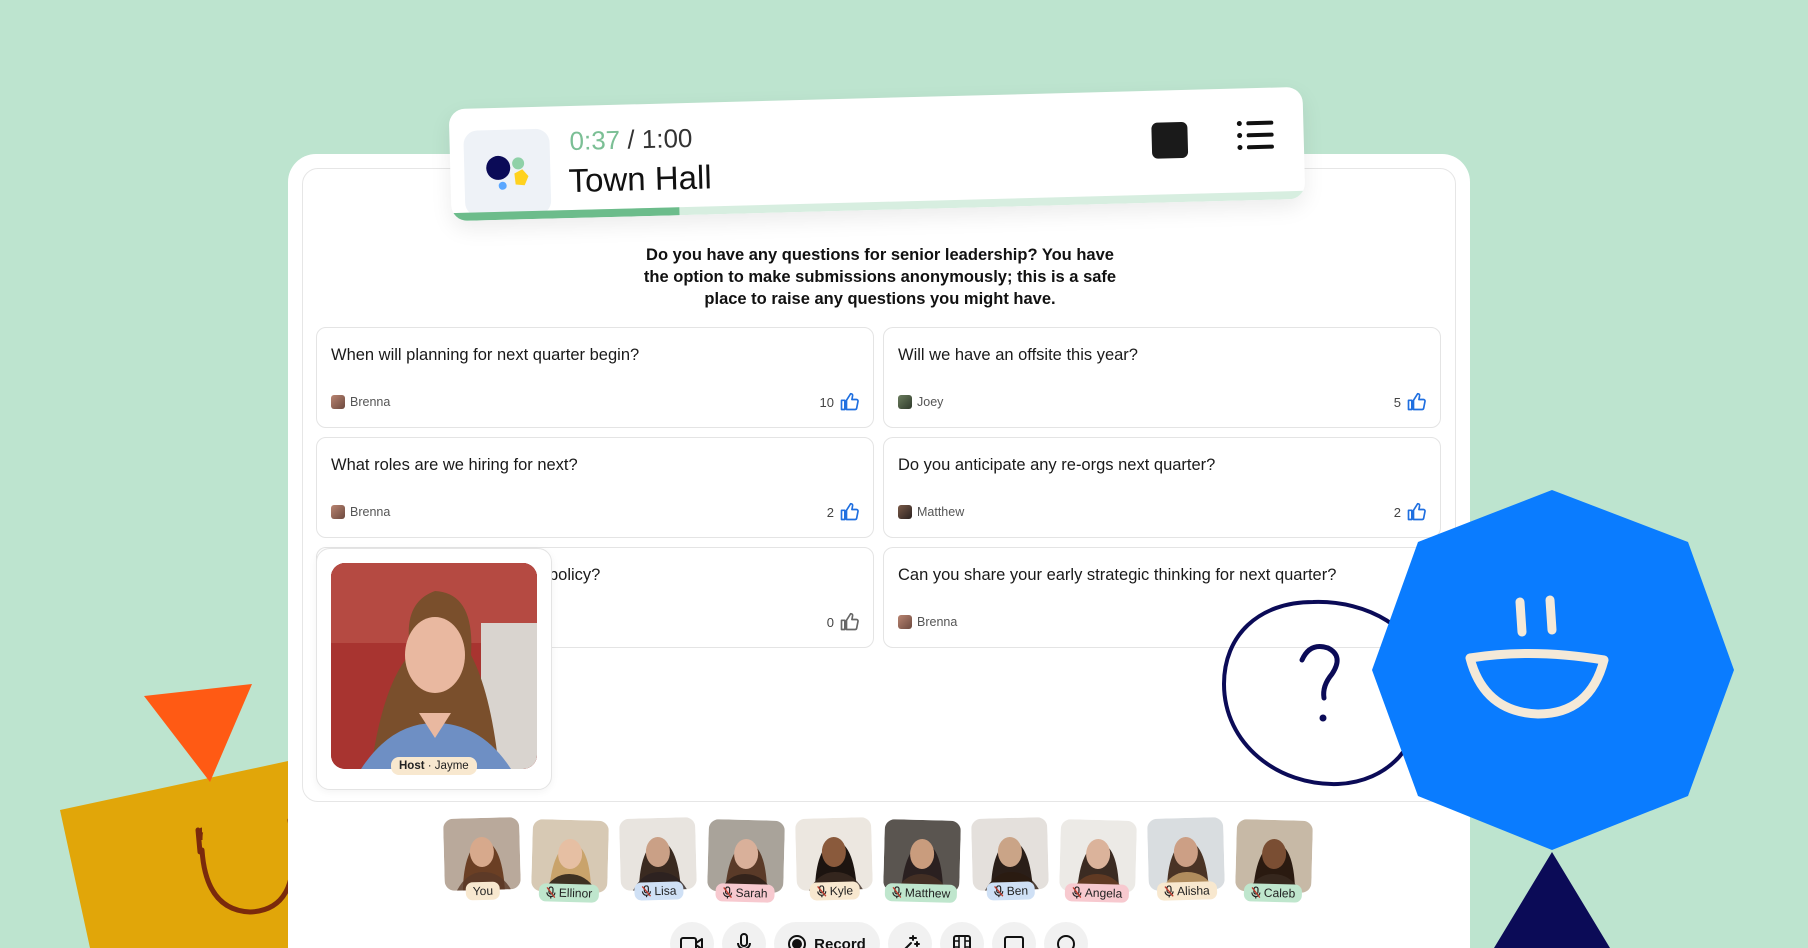 Image resolution: width=1808 pixels, height=948 pixels. I want to click on host-video, so click(434, 666).